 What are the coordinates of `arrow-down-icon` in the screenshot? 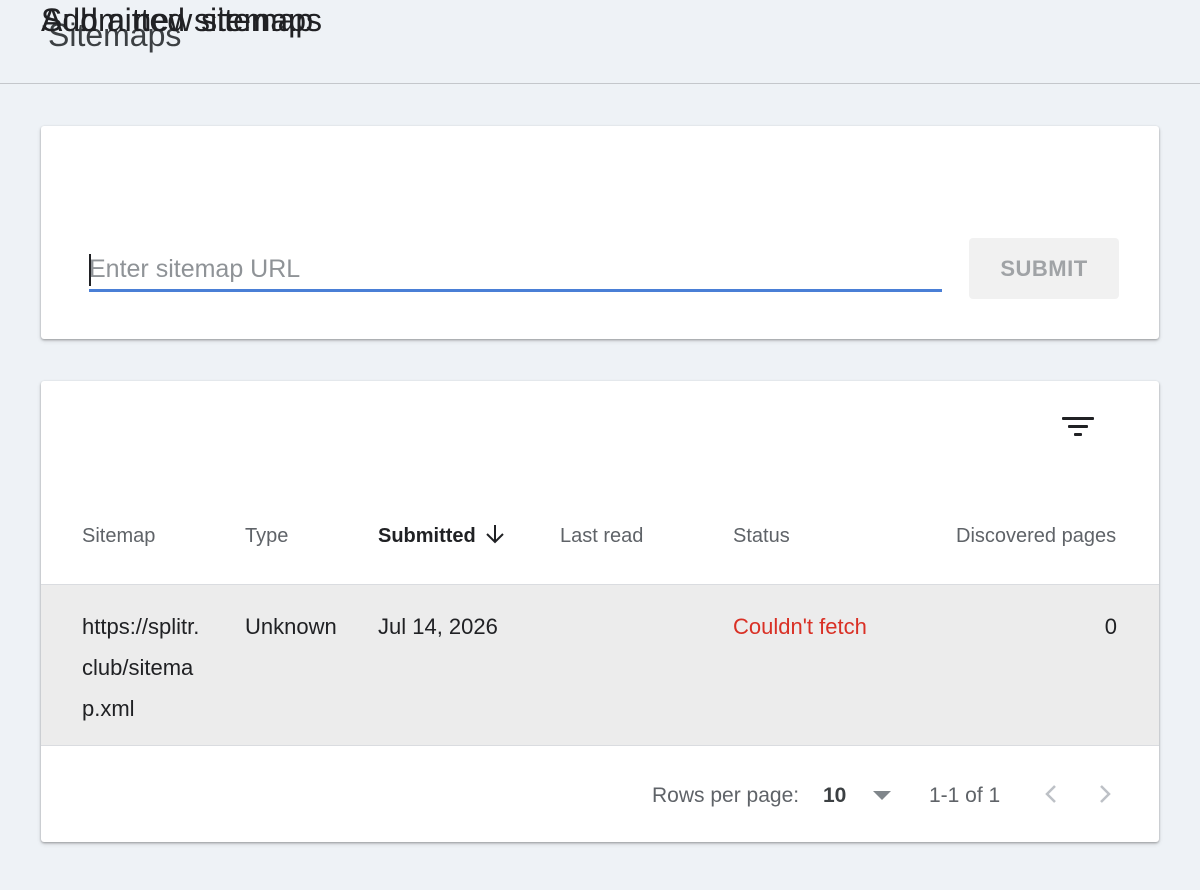 It's located at (495, 534).